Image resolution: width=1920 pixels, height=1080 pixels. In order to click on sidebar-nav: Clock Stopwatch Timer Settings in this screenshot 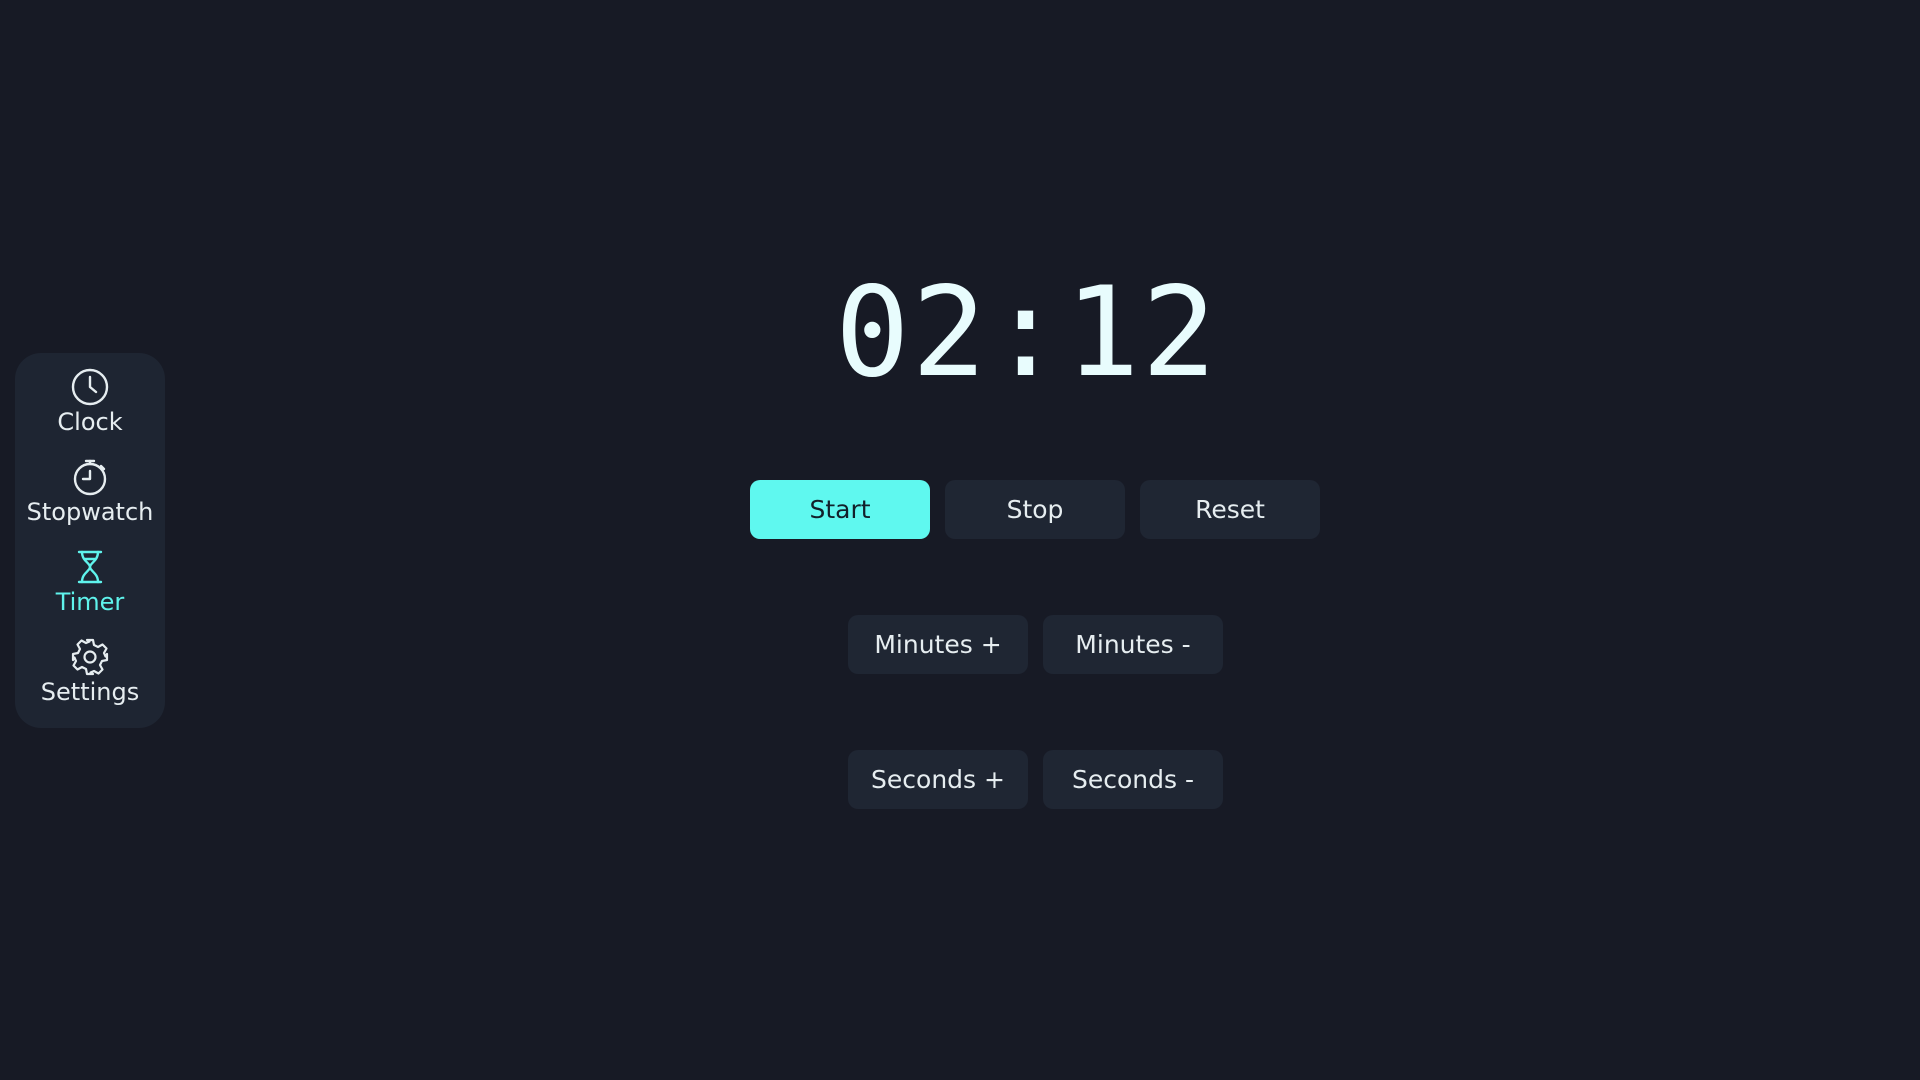, I will do `click(90, 540)`.